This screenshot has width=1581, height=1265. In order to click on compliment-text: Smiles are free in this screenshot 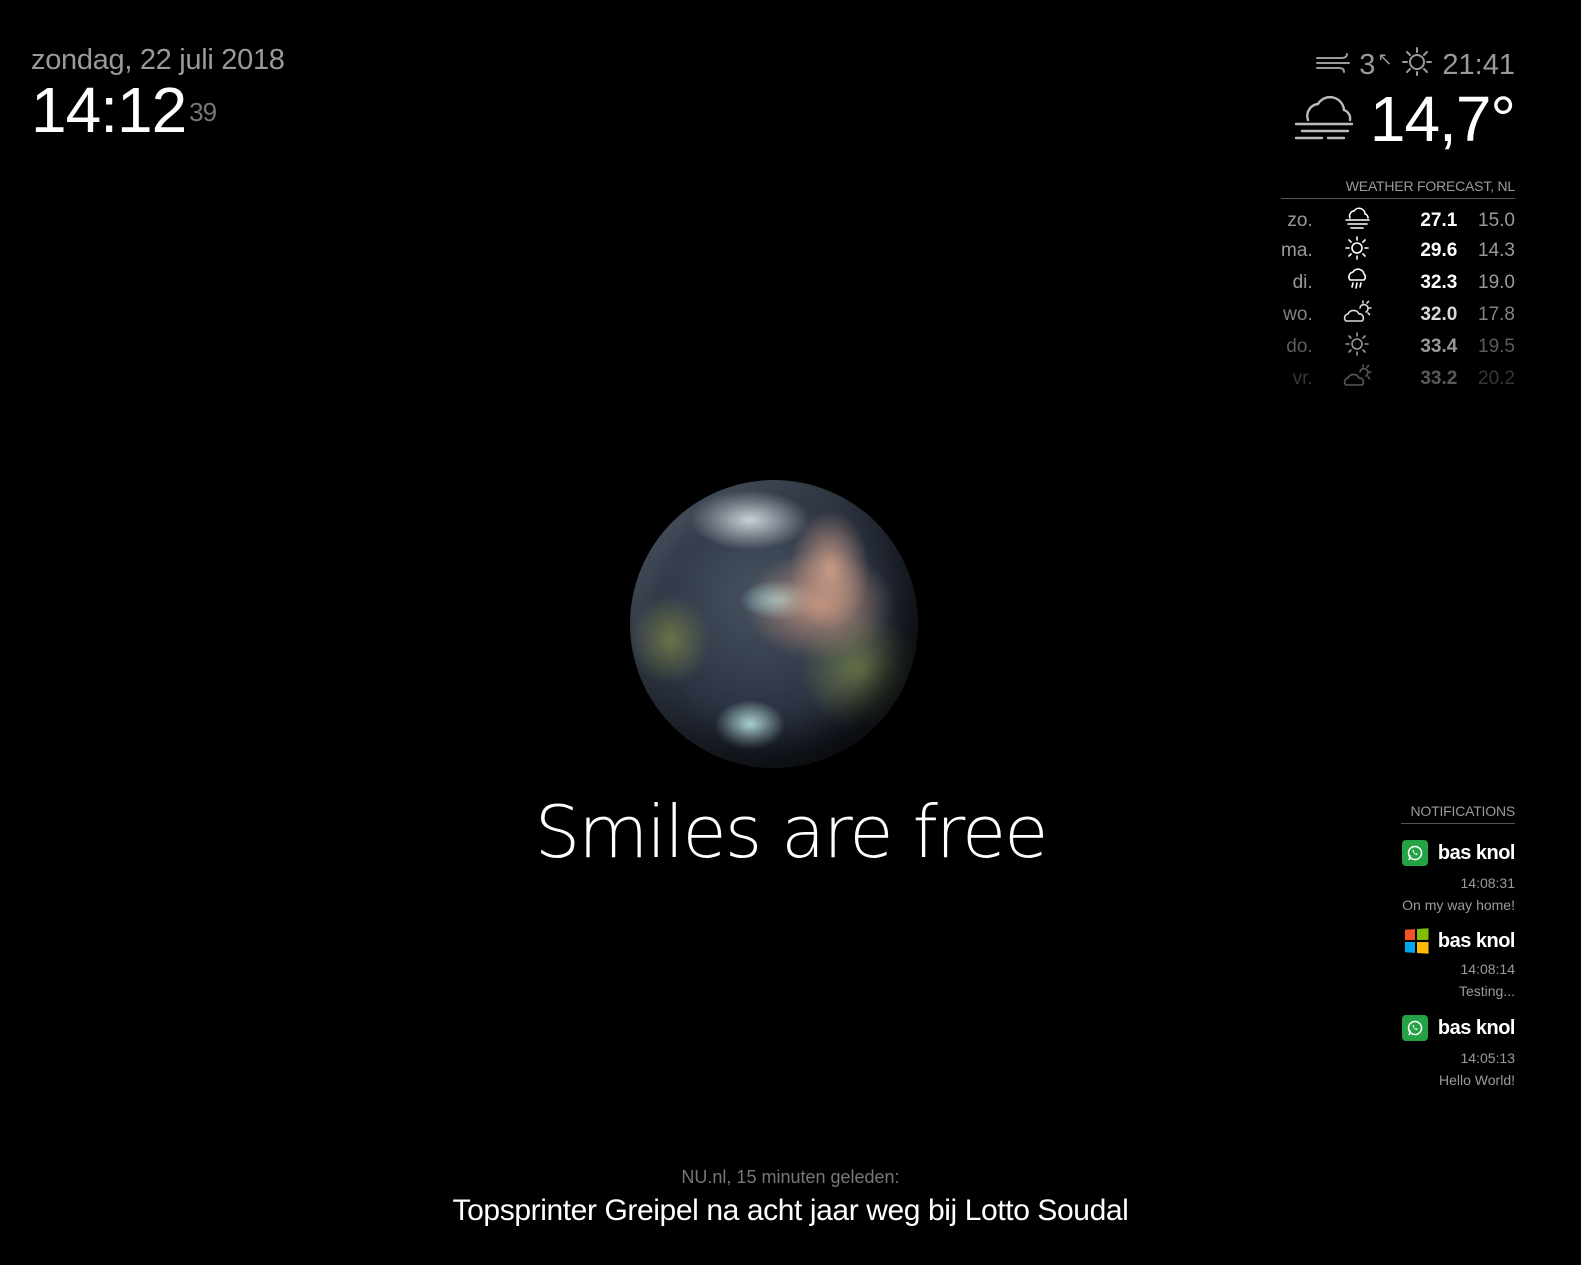, I will do `click(791, 832)`.